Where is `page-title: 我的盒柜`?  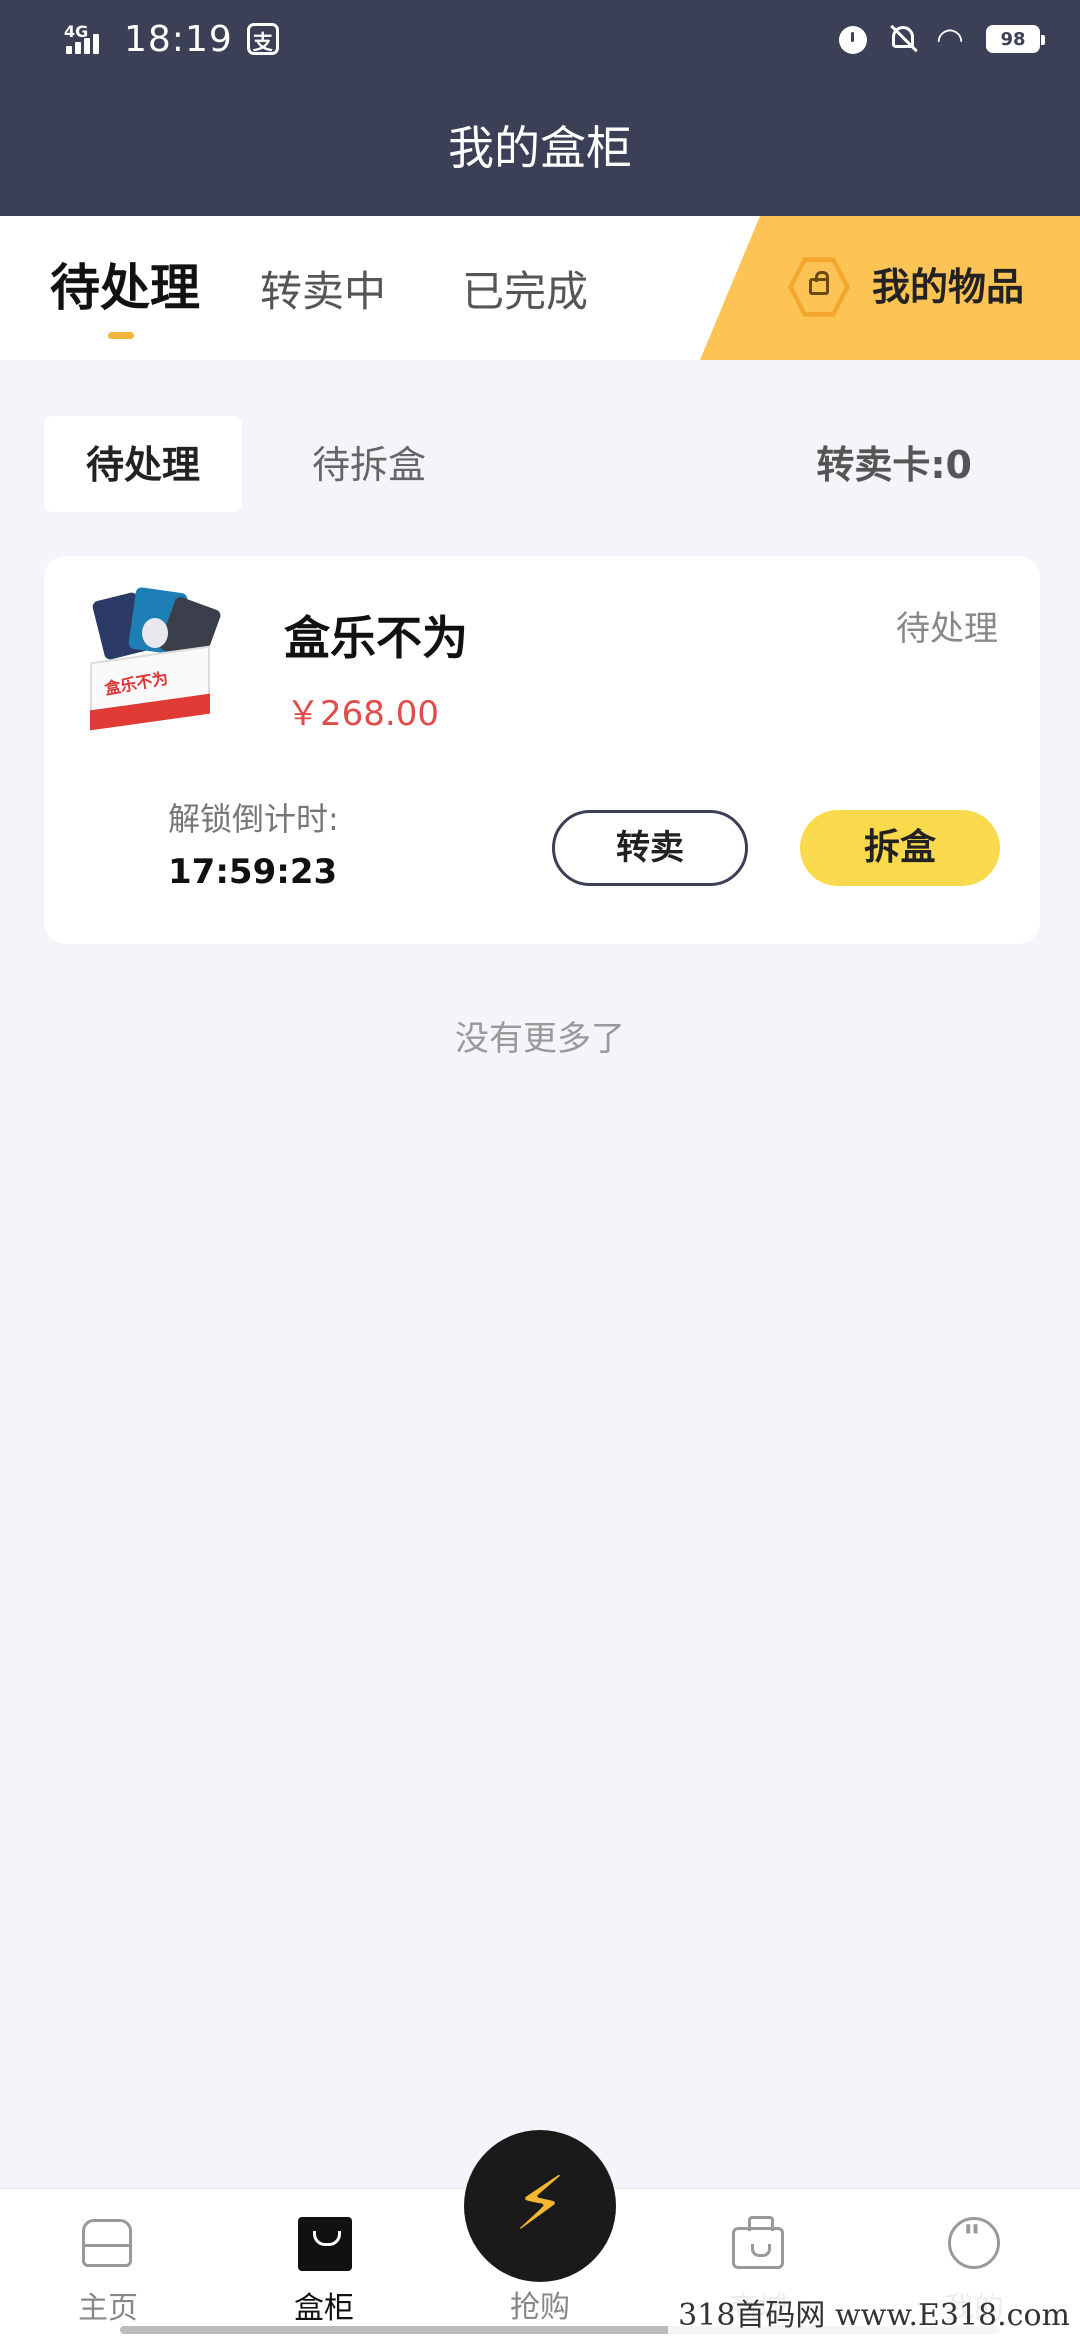 page-title: 我的盒柜 is located at coordinates (540, 148).